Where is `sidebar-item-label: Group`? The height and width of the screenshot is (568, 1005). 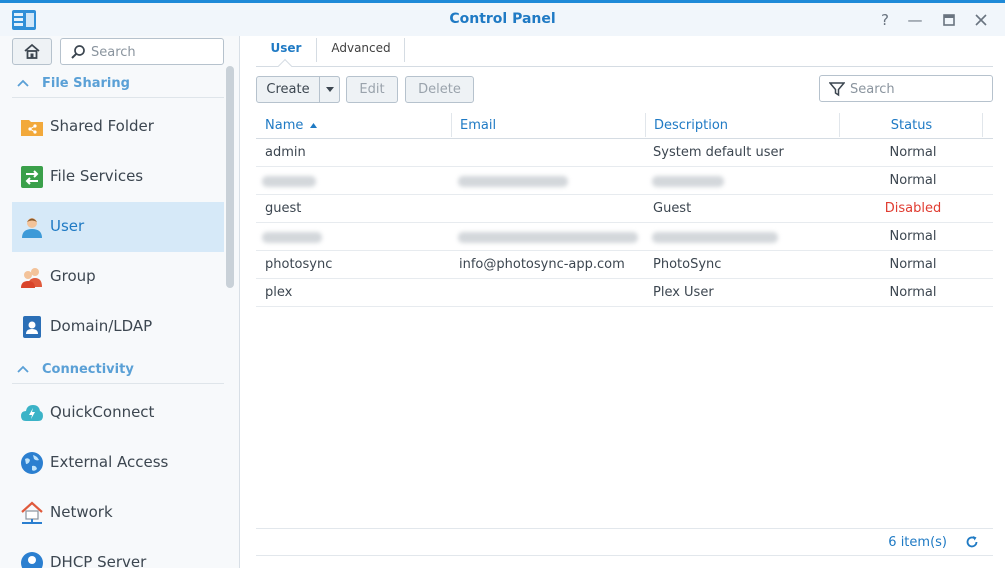 sidebar-item-label: Group is located at coordinates (73, 276).